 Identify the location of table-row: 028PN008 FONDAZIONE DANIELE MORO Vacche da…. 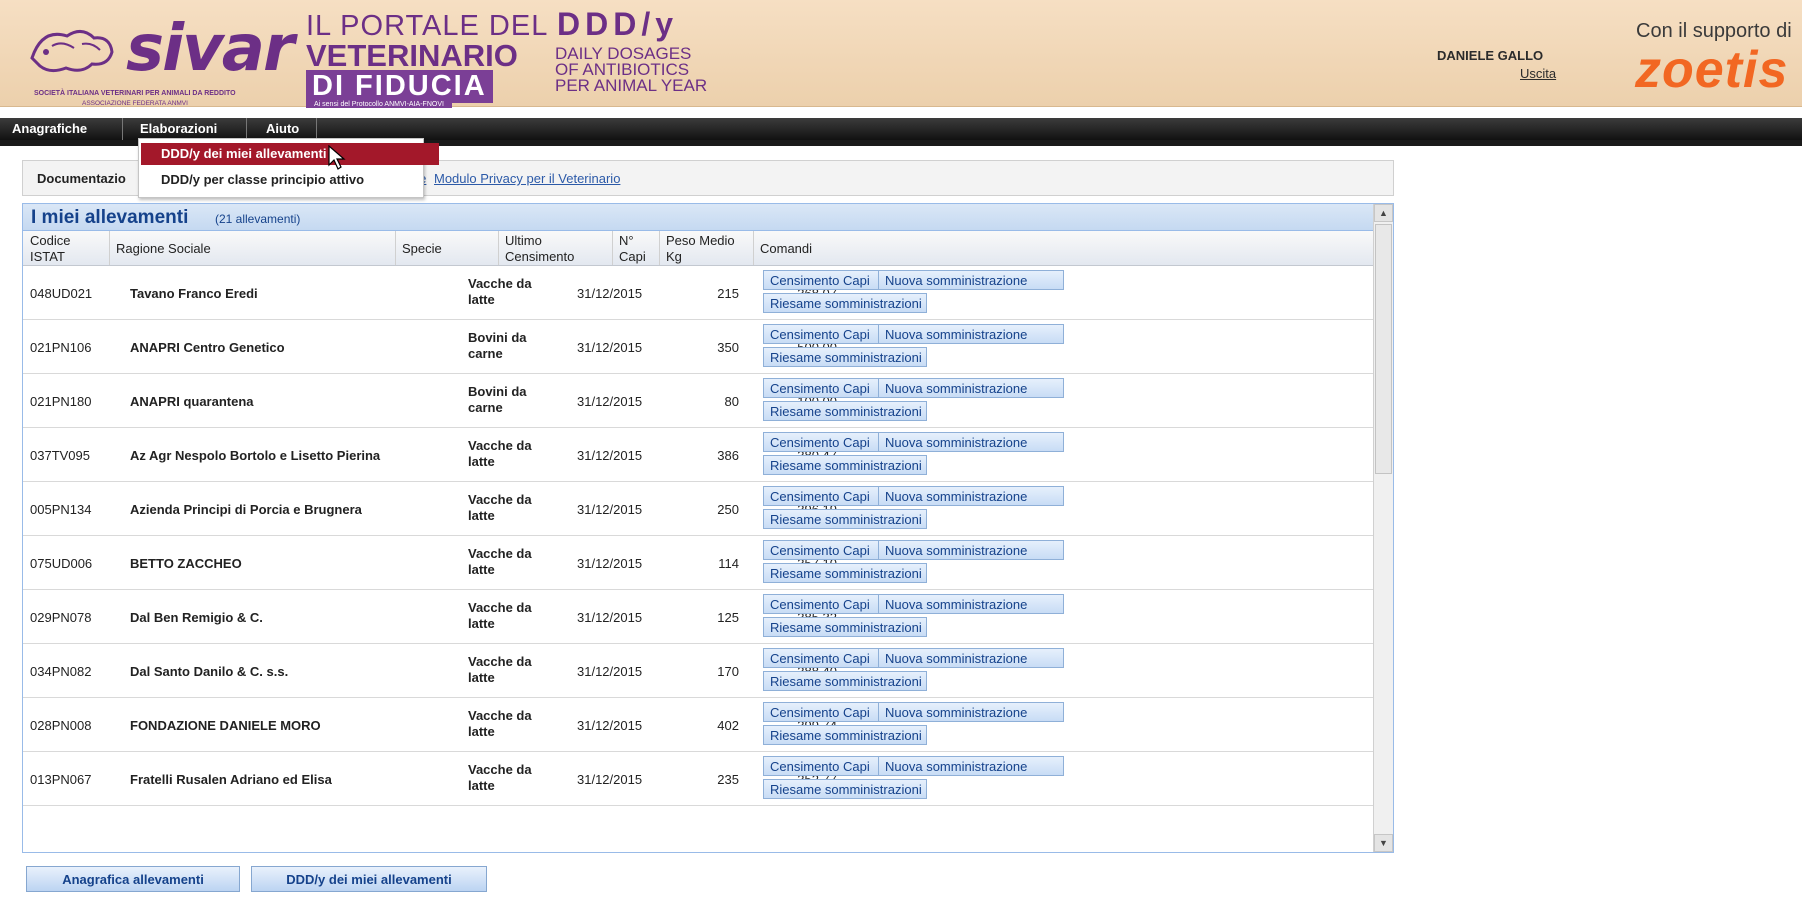
(698, 725).